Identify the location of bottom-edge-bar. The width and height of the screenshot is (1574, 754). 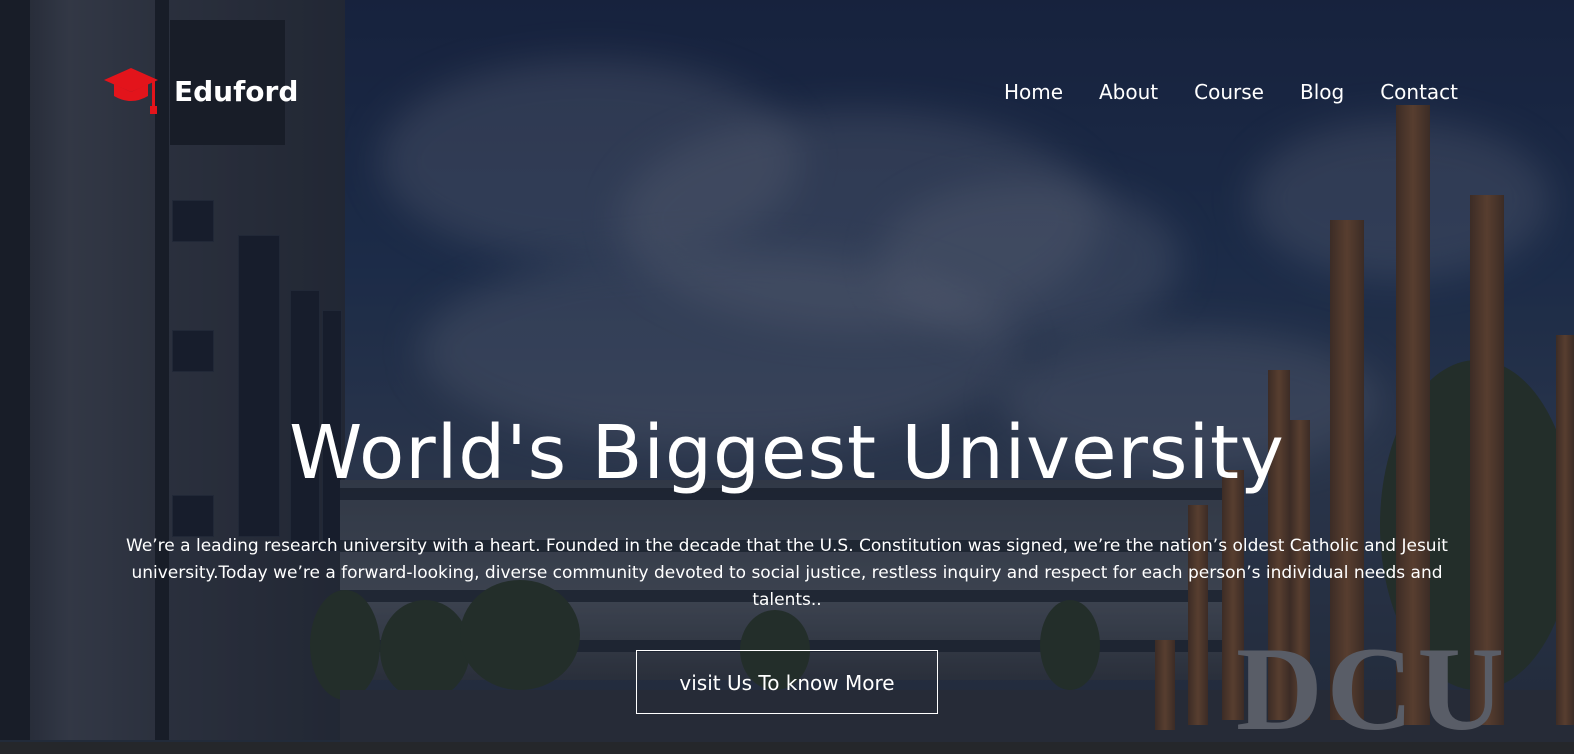
(787, 748).